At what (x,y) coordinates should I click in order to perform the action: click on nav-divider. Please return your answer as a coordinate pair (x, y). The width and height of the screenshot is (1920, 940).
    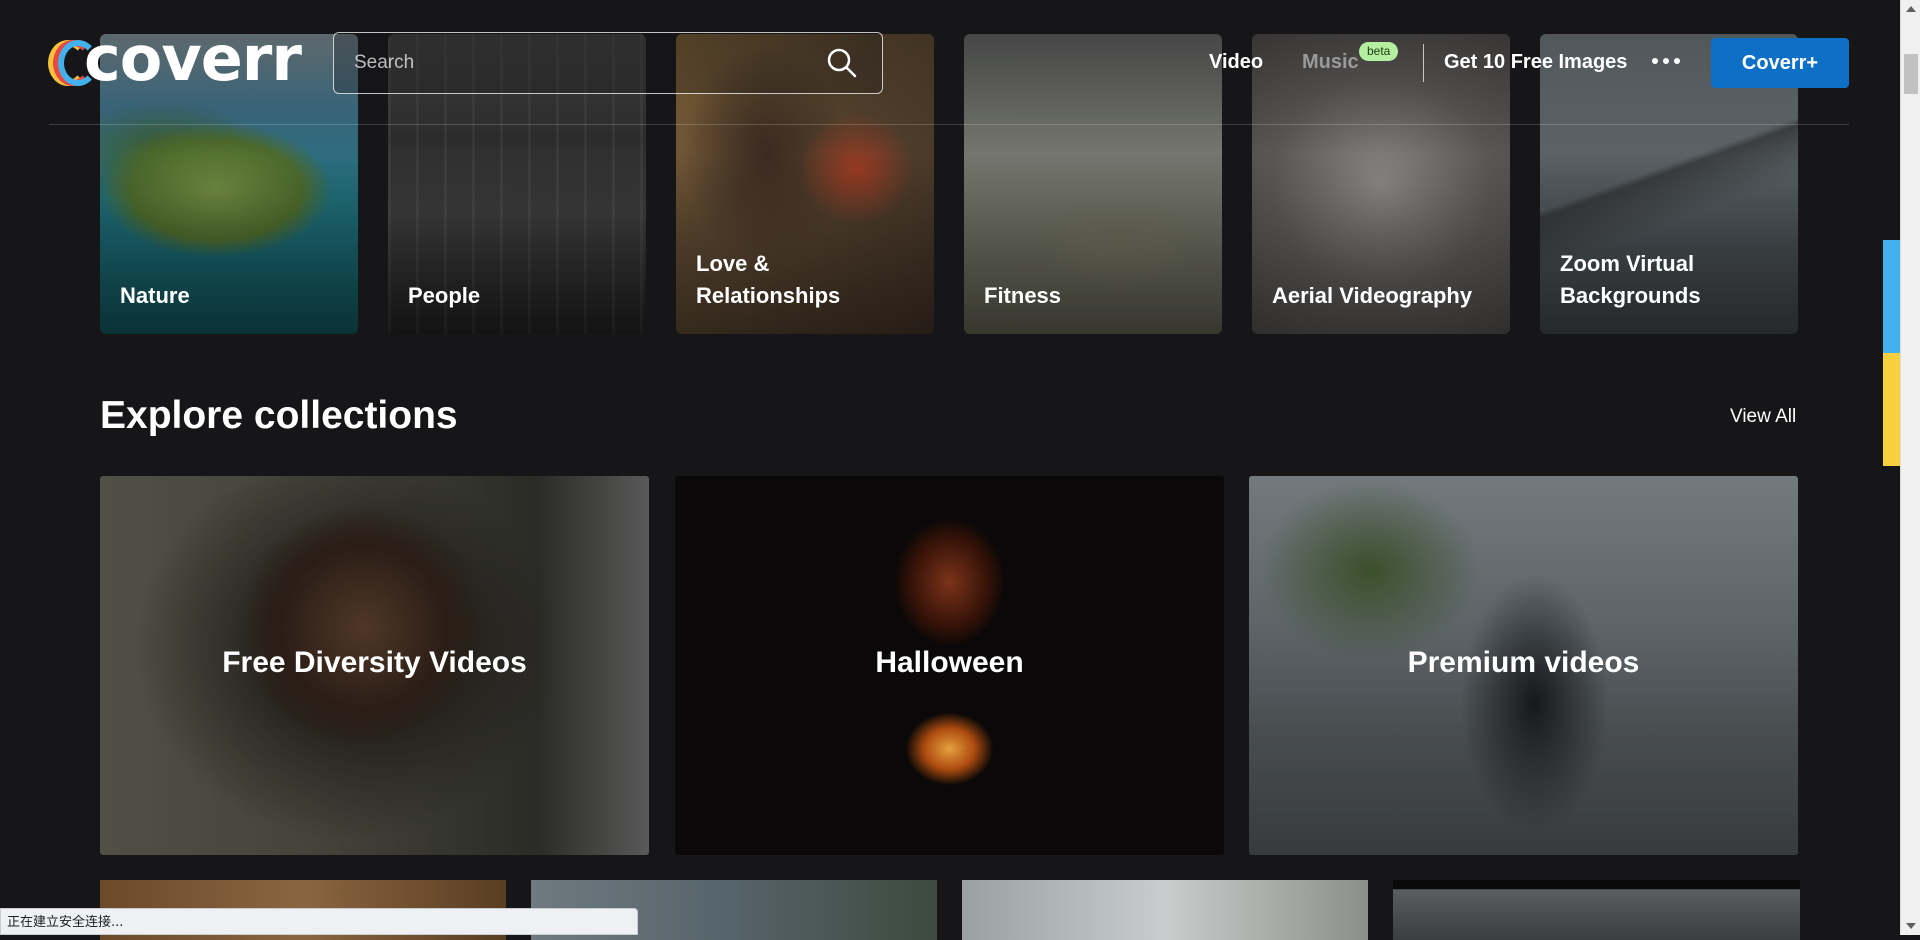
    Looking at the image, I should click on (1423, 63).